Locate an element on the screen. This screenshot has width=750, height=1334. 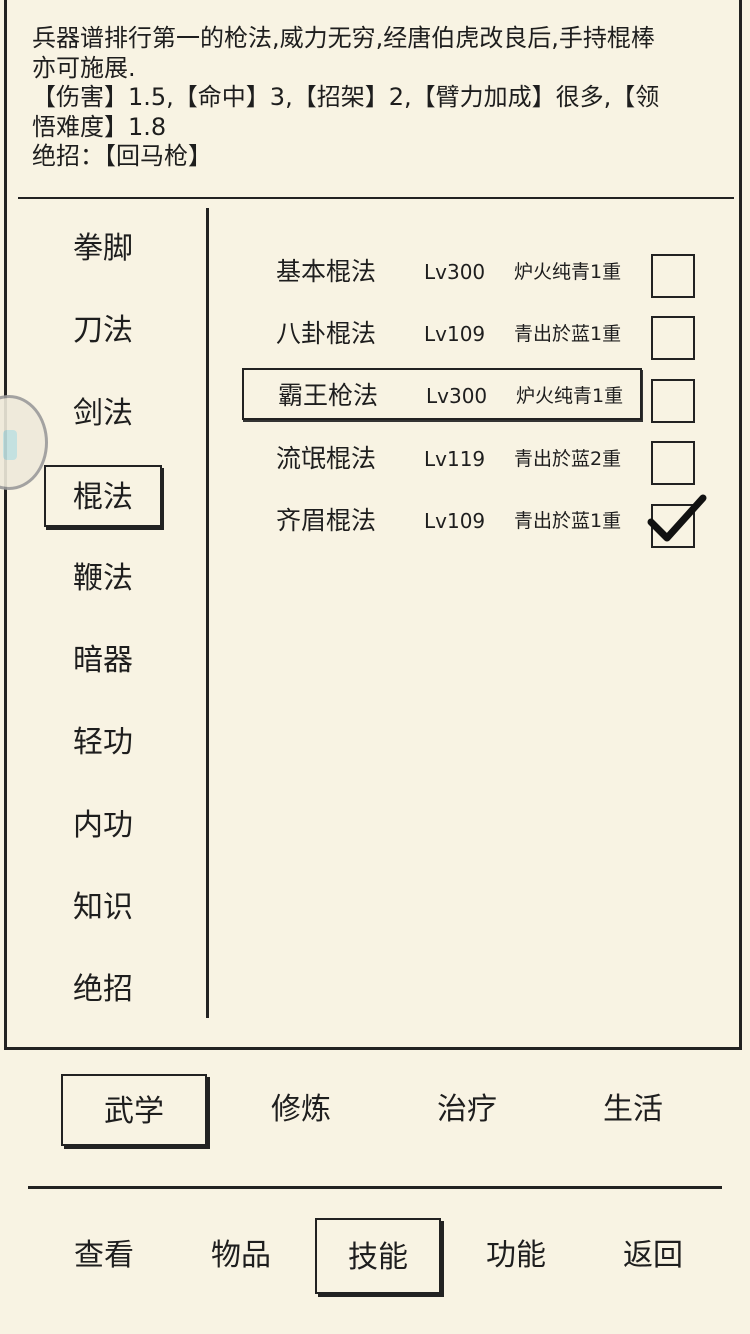
category-item: 鞭法 is located at coordinates (103, 579).